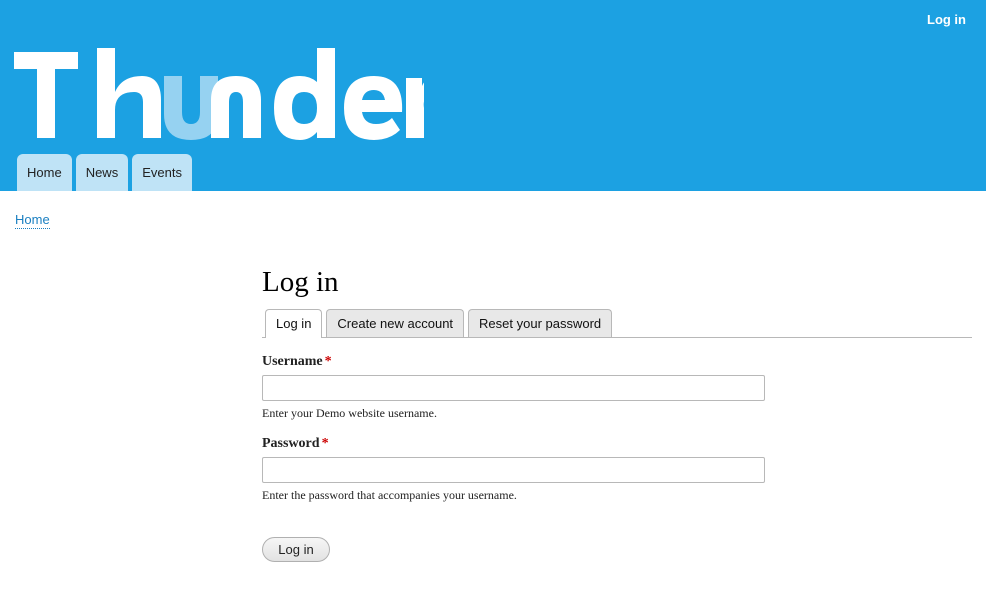  I want to click on main-navigation: Home News Events, so click(104, 172).